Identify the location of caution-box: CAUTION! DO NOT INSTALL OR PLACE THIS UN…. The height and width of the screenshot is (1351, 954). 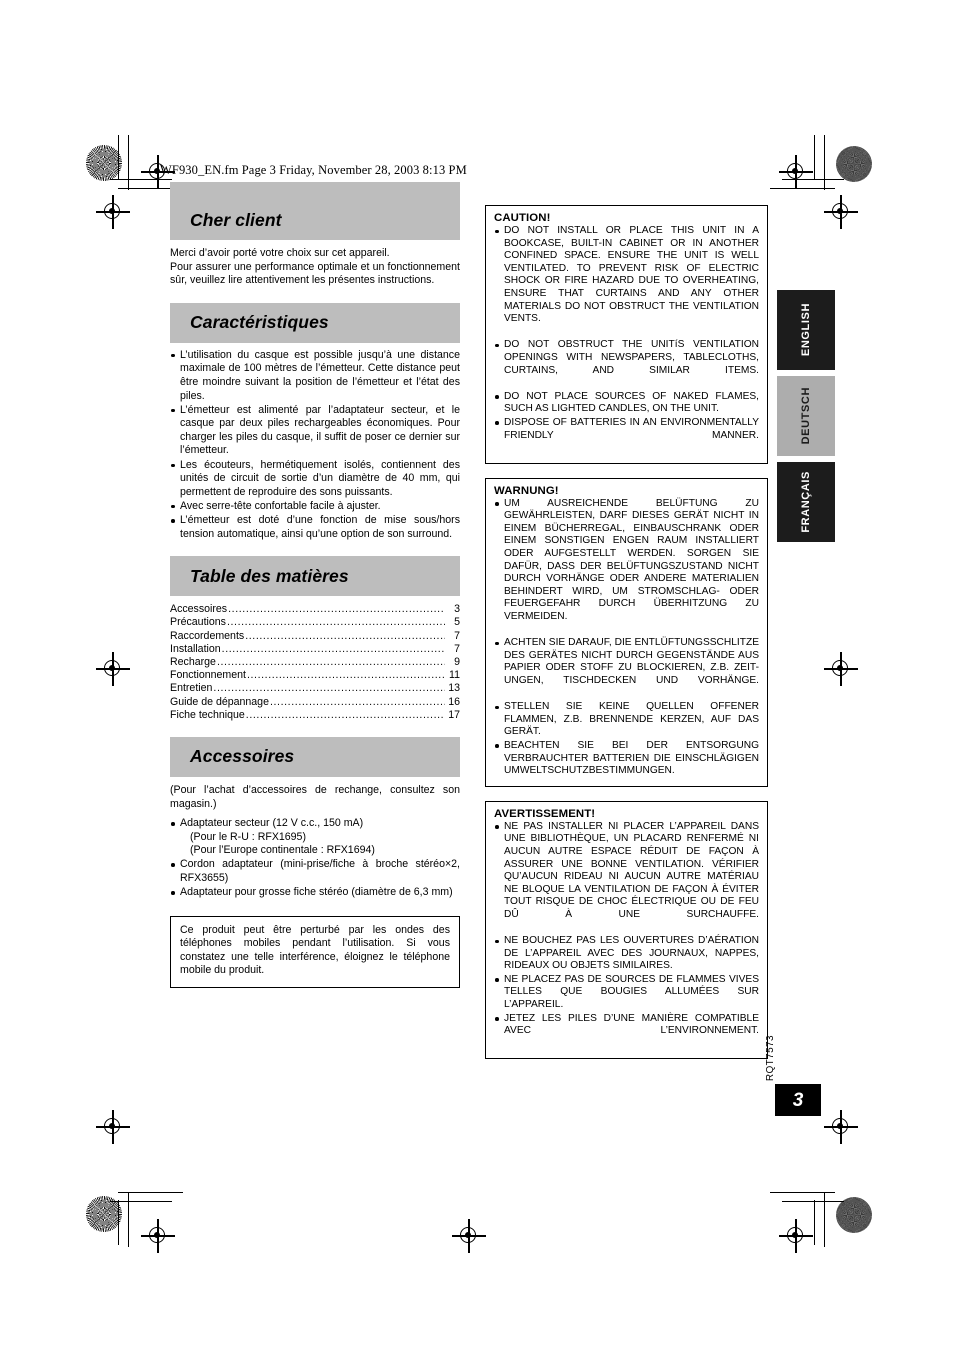
(626, 334).